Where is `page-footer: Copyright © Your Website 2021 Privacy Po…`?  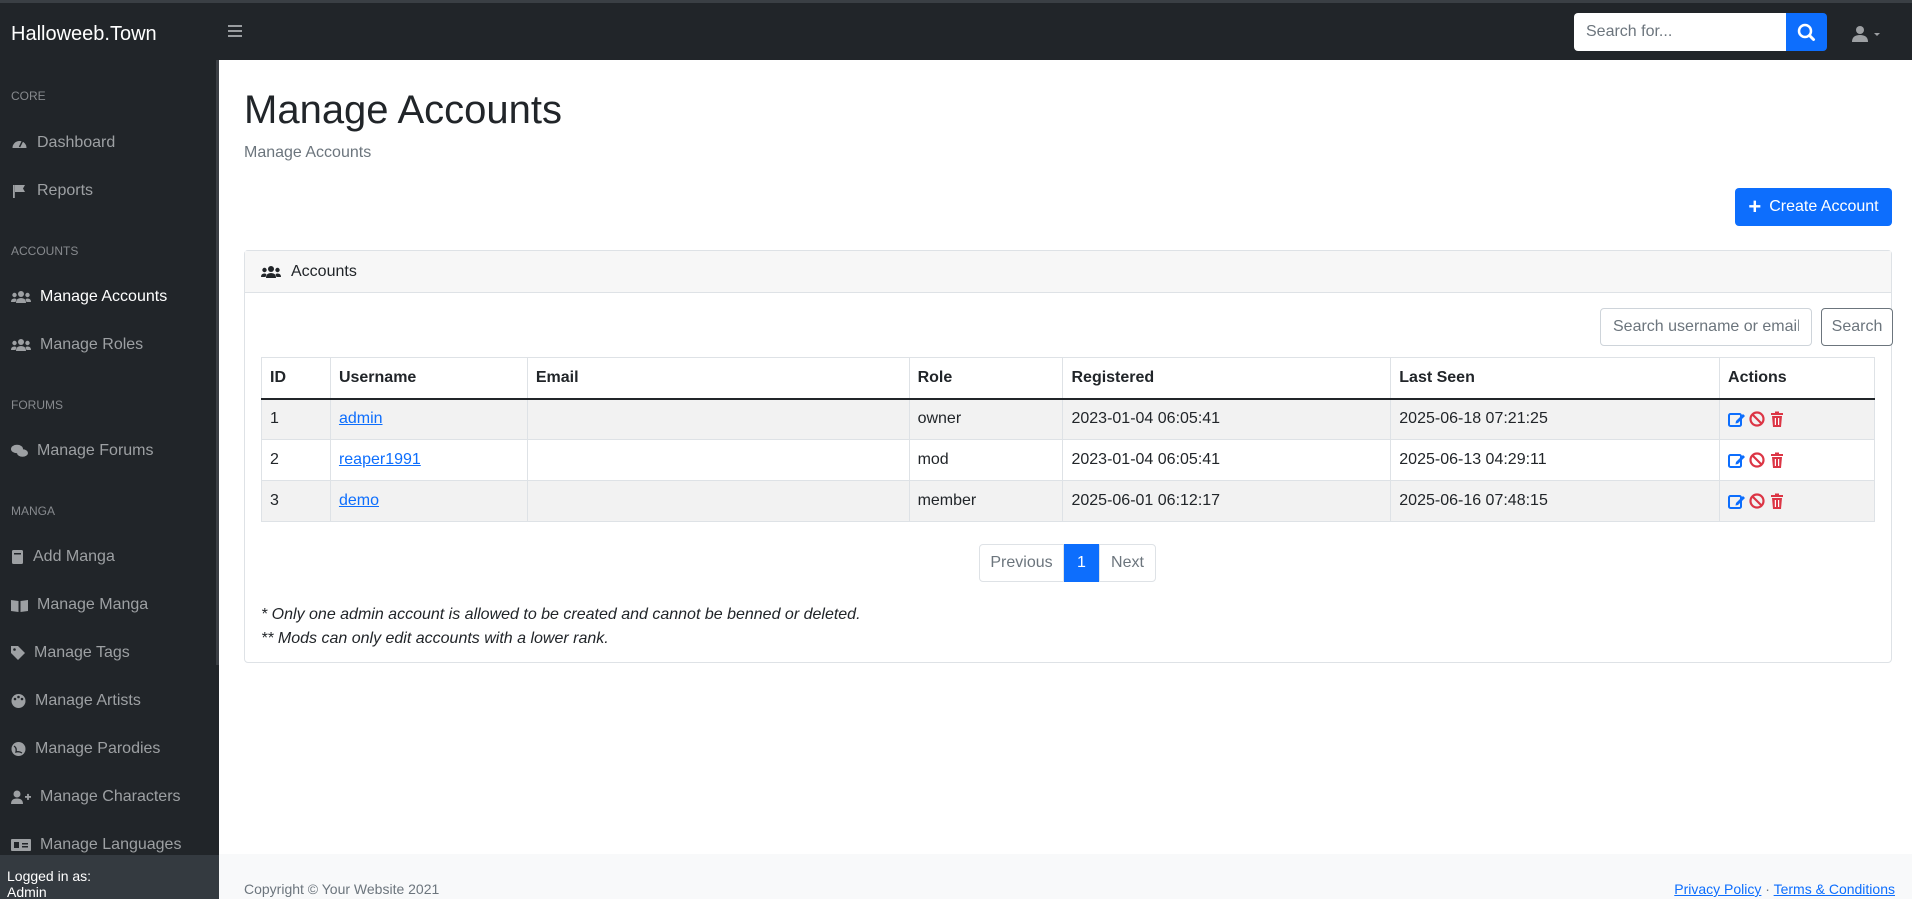
page-footer: Copyright © Your Website 2021 Privacy Po… is located at coordinates (1065, 876).